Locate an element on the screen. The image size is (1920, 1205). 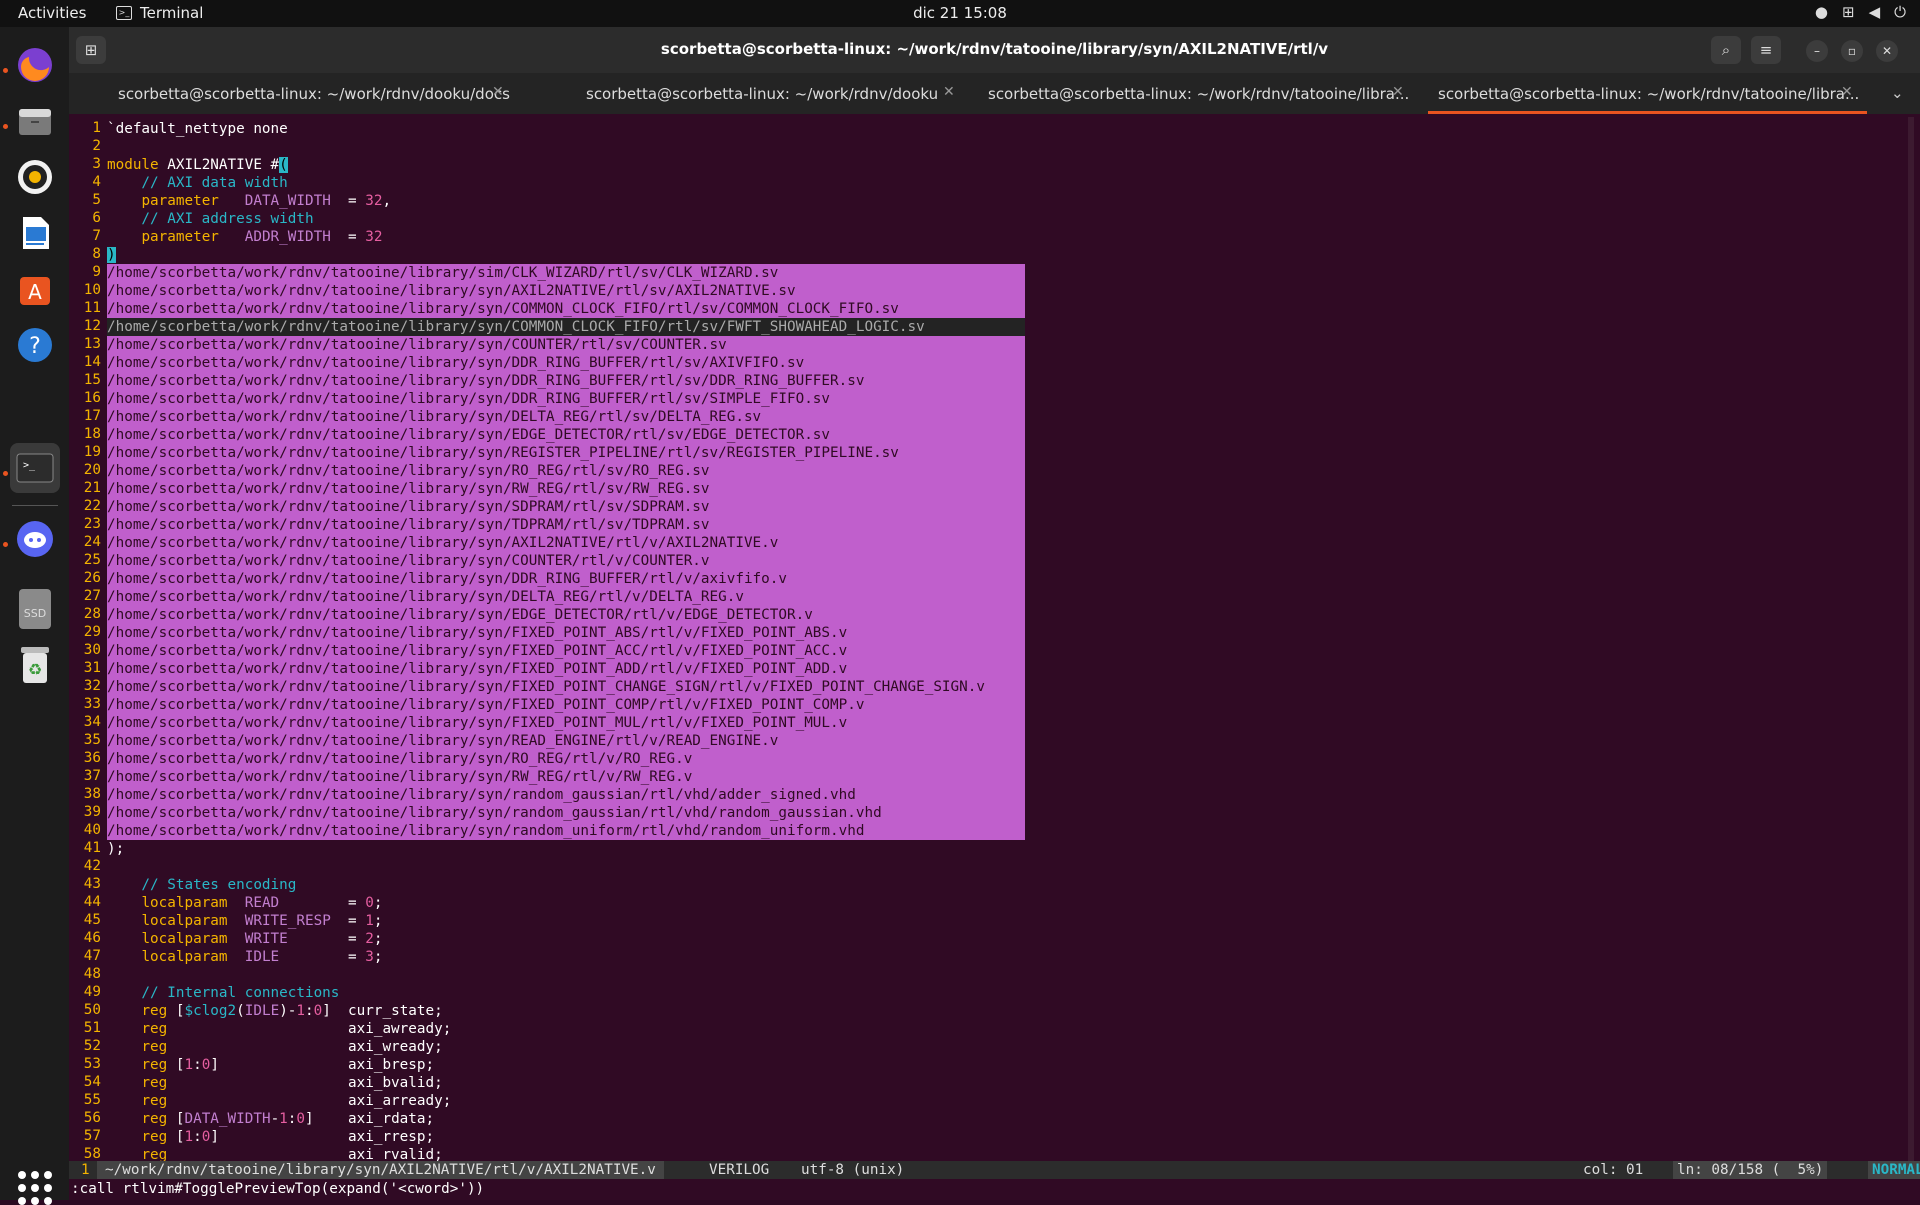
code-line: reg axi_arready; is located at coordinates (279, 1101).